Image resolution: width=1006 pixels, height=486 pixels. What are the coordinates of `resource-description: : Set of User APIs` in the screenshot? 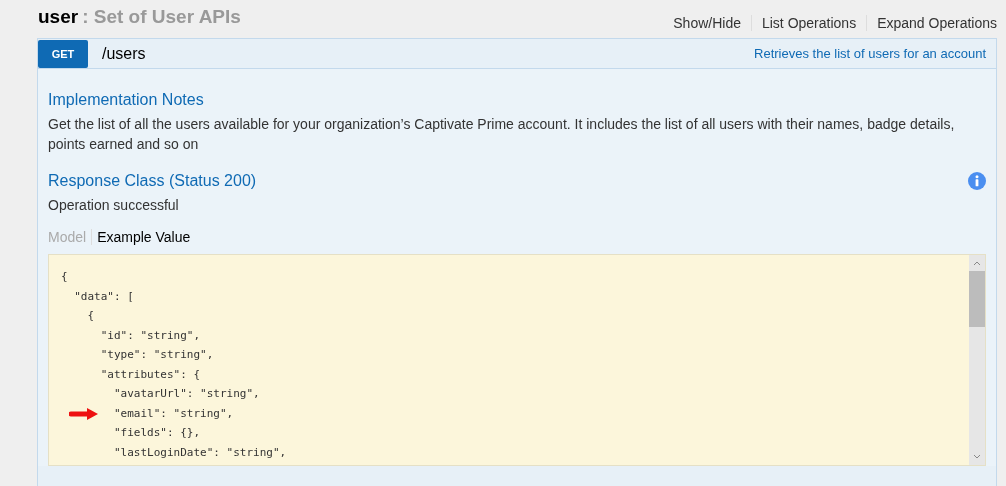 It's located at (161, 17).